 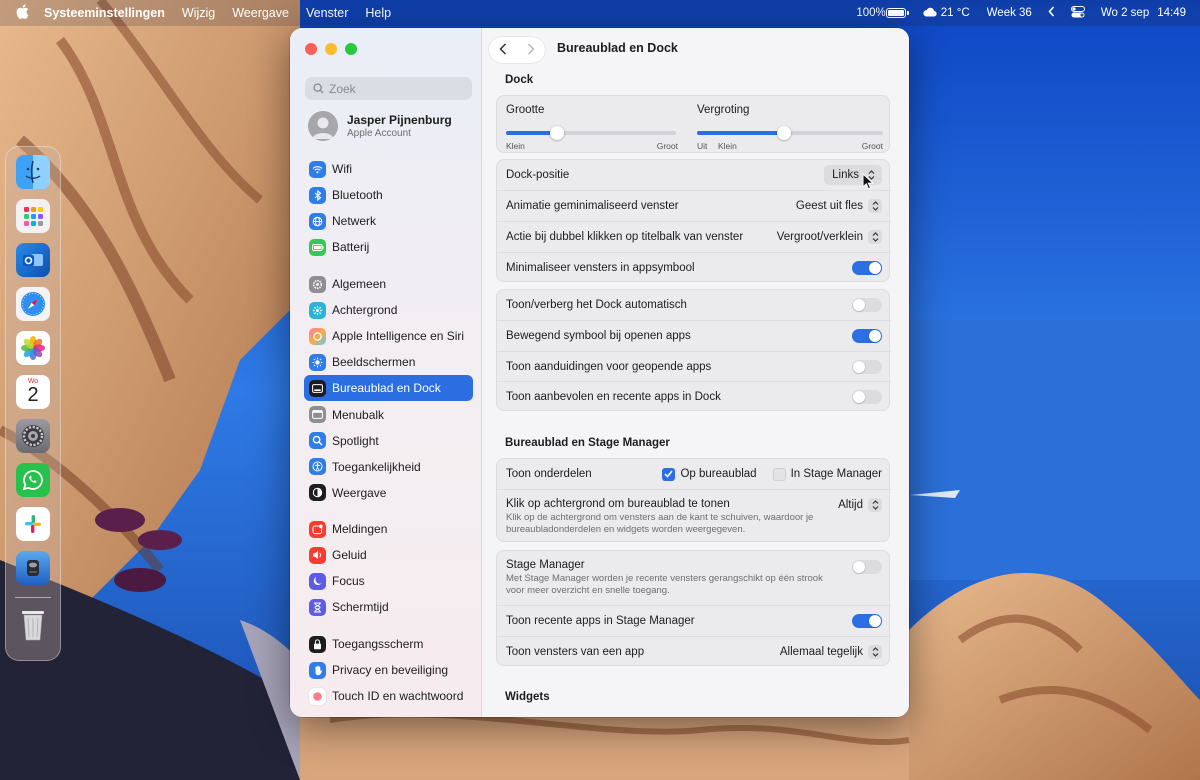 I want to click on indicators-toggle, so click(x=867, y=366).